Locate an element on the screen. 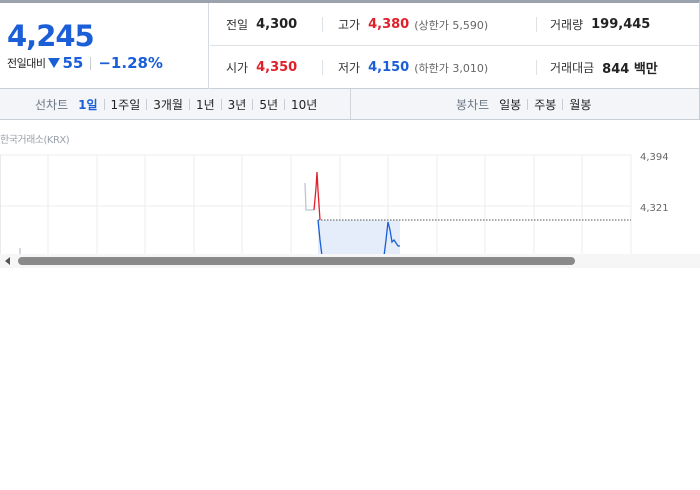 The height and width of the screenshot is (490, 700). current-price: 4,245 is located at coordinates (51, 36).